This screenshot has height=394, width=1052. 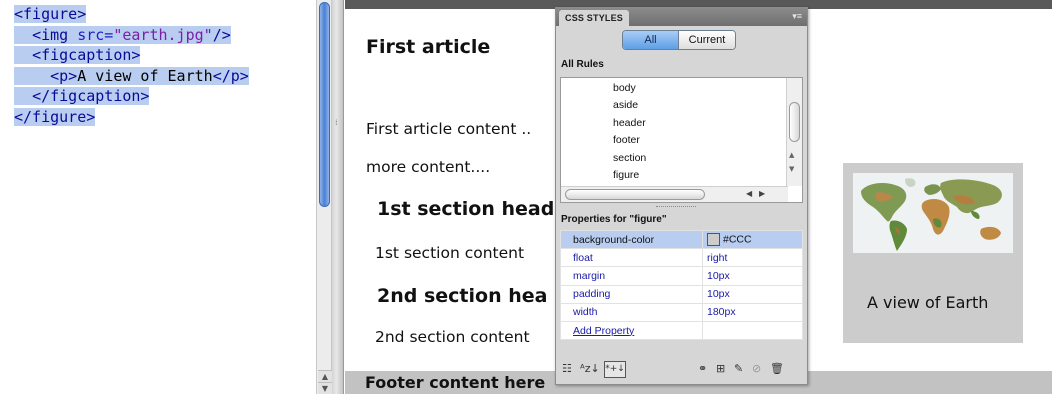 What do you see at coordinates (567, 368) in the screenshot?
I see `category-view-icon: ☷` at bounding box center [567, 368].